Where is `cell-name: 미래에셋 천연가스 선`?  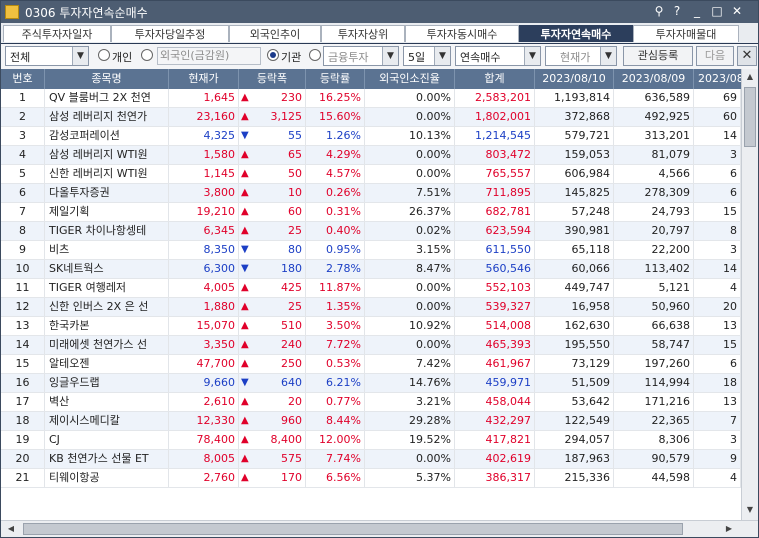
cell-name: 미래에셋 천연가스 선 is located at coordinates (107, 345).